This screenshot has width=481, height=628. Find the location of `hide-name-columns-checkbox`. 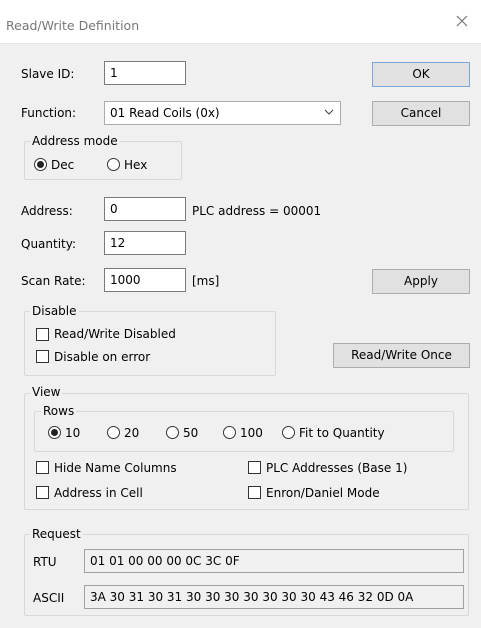

hide-name-columns-checkbox is located at coordinates (42, 467).